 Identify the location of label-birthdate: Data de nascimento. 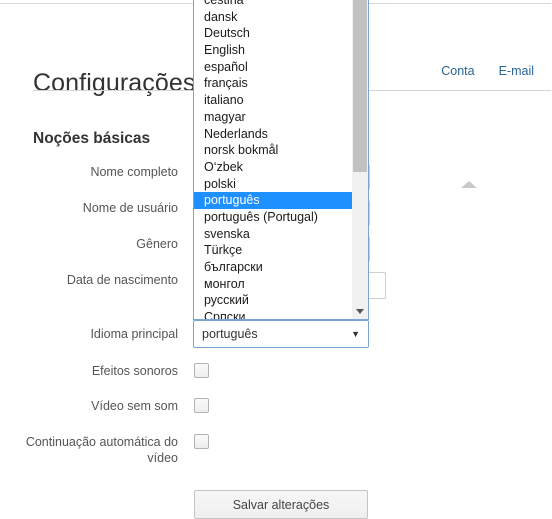
(122, 280).